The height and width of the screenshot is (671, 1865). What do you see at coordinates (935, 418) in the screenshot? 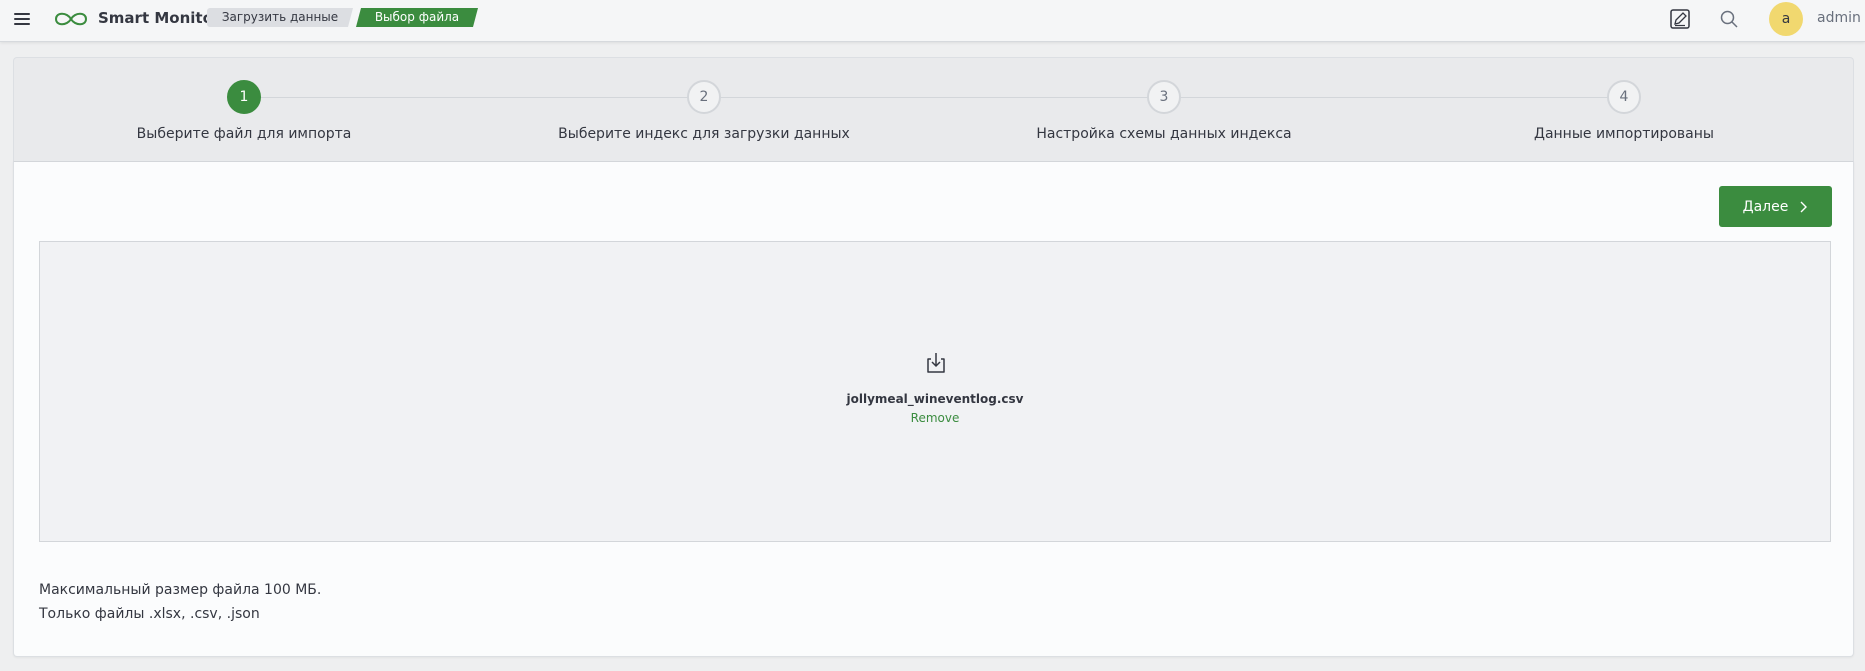
I see `remove-file-link: Remove` at bounding box center [935, 418].